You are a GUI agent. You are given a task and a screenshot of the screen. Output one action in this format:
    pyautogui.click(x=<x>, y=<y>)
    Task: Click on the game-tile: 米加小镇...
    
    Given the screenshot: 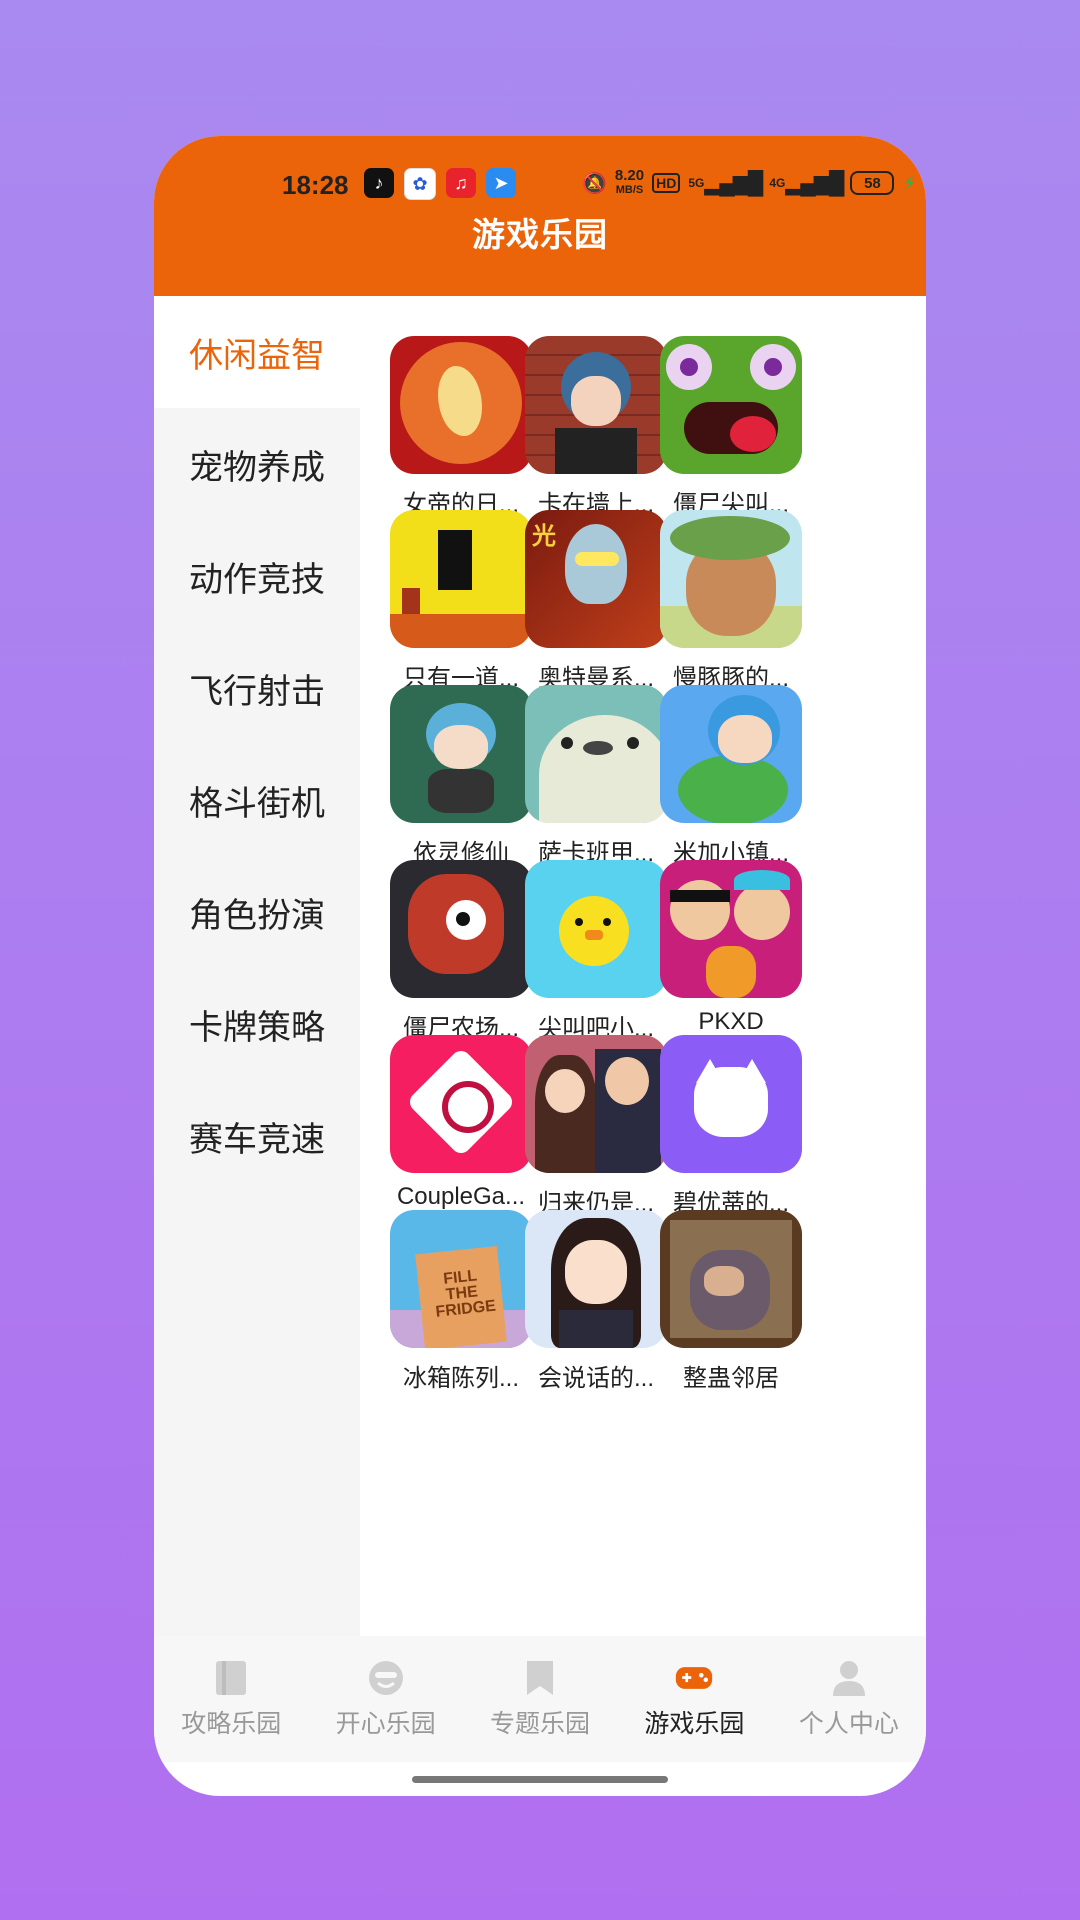 What is the action you would take?
    pyautogui.click(x=731, y=776)
    